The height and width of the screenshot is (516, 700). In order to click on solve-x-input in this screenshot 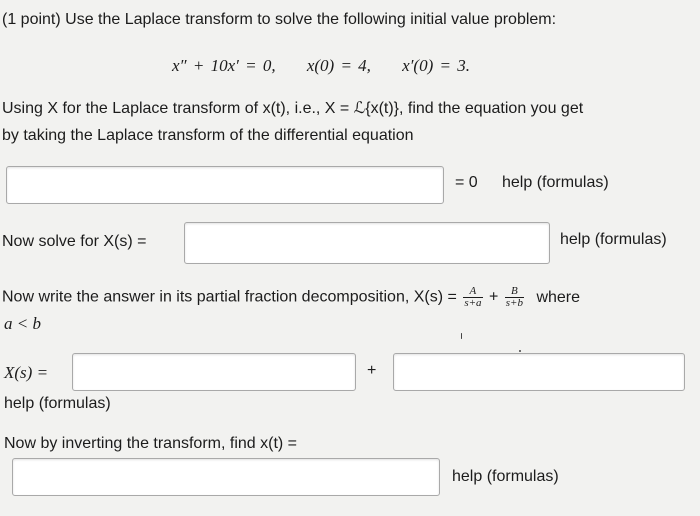, I will do `click(367, 243)`.